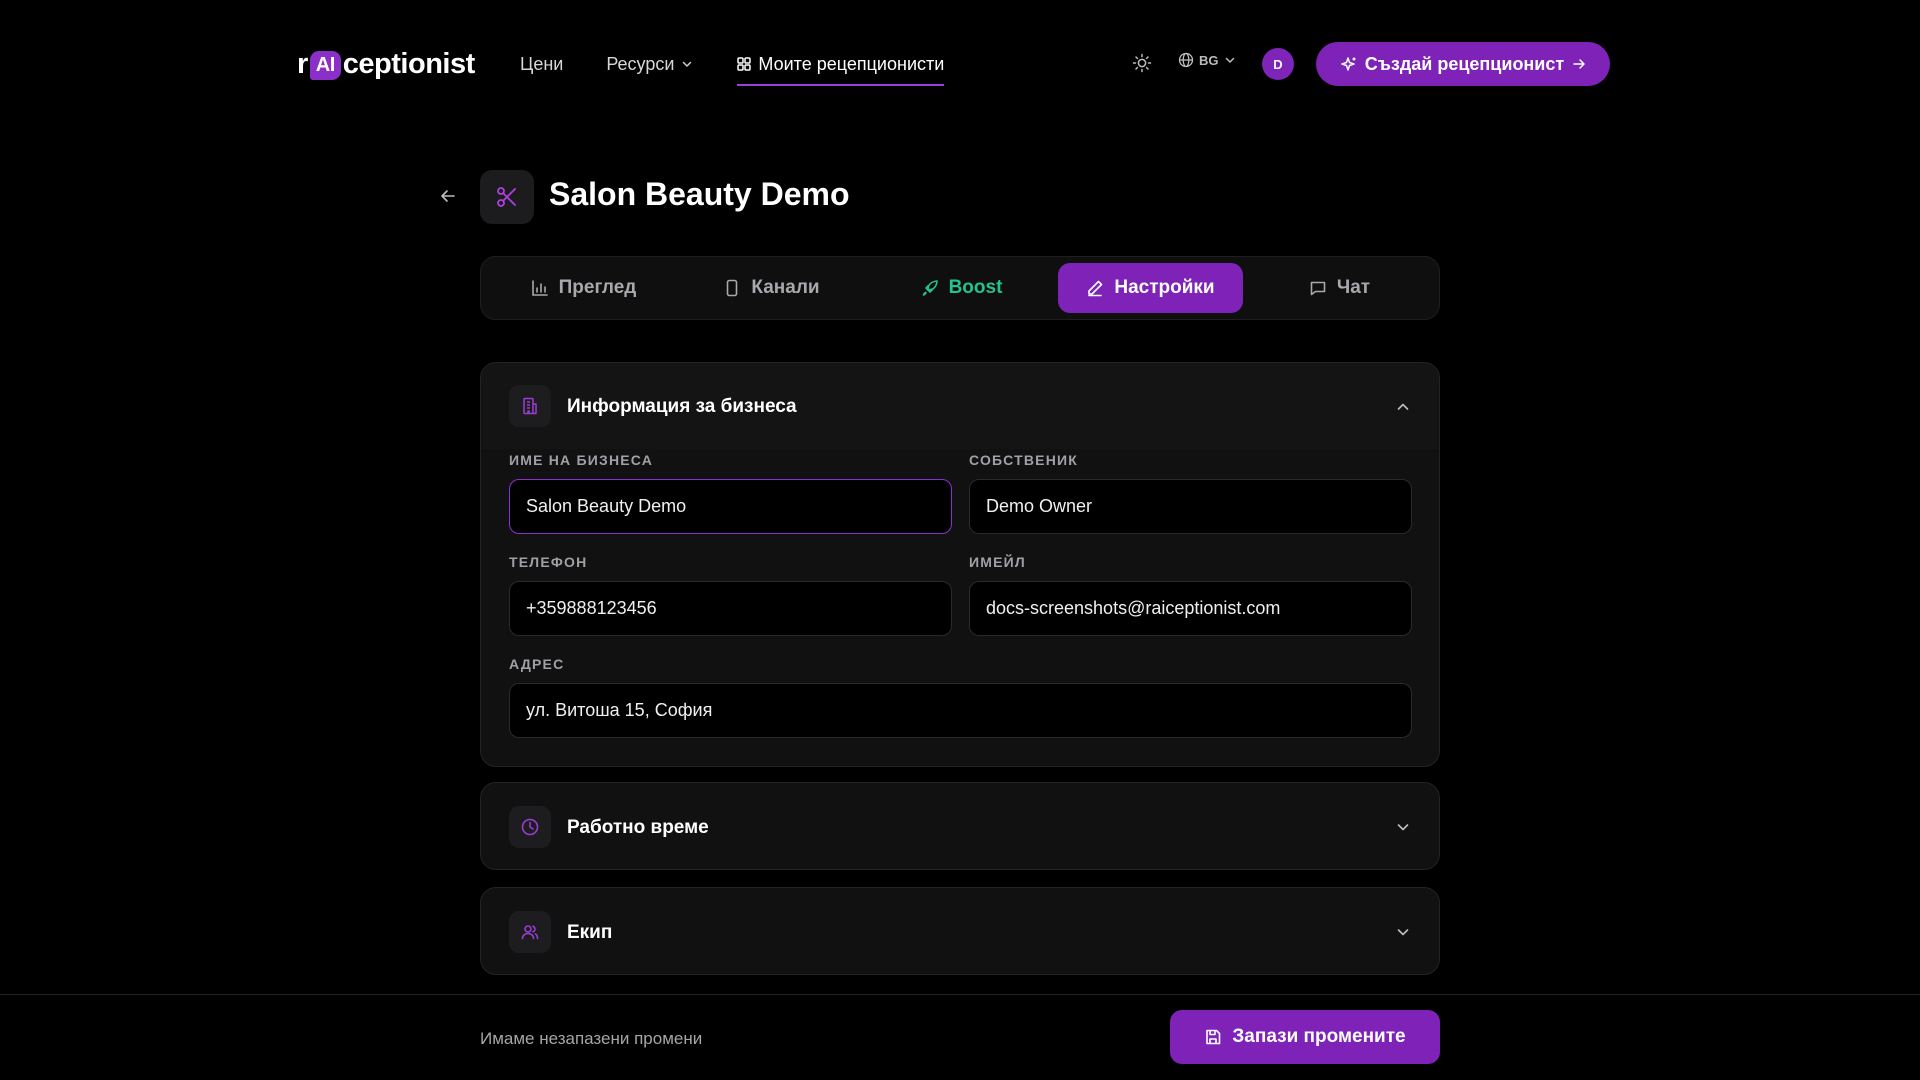 This screenshot has width=1920, height=1080. What do you see at coordinates (960, 931) in the screenshot?
I see `team-section: Екип` at bounding box center [960, 931].